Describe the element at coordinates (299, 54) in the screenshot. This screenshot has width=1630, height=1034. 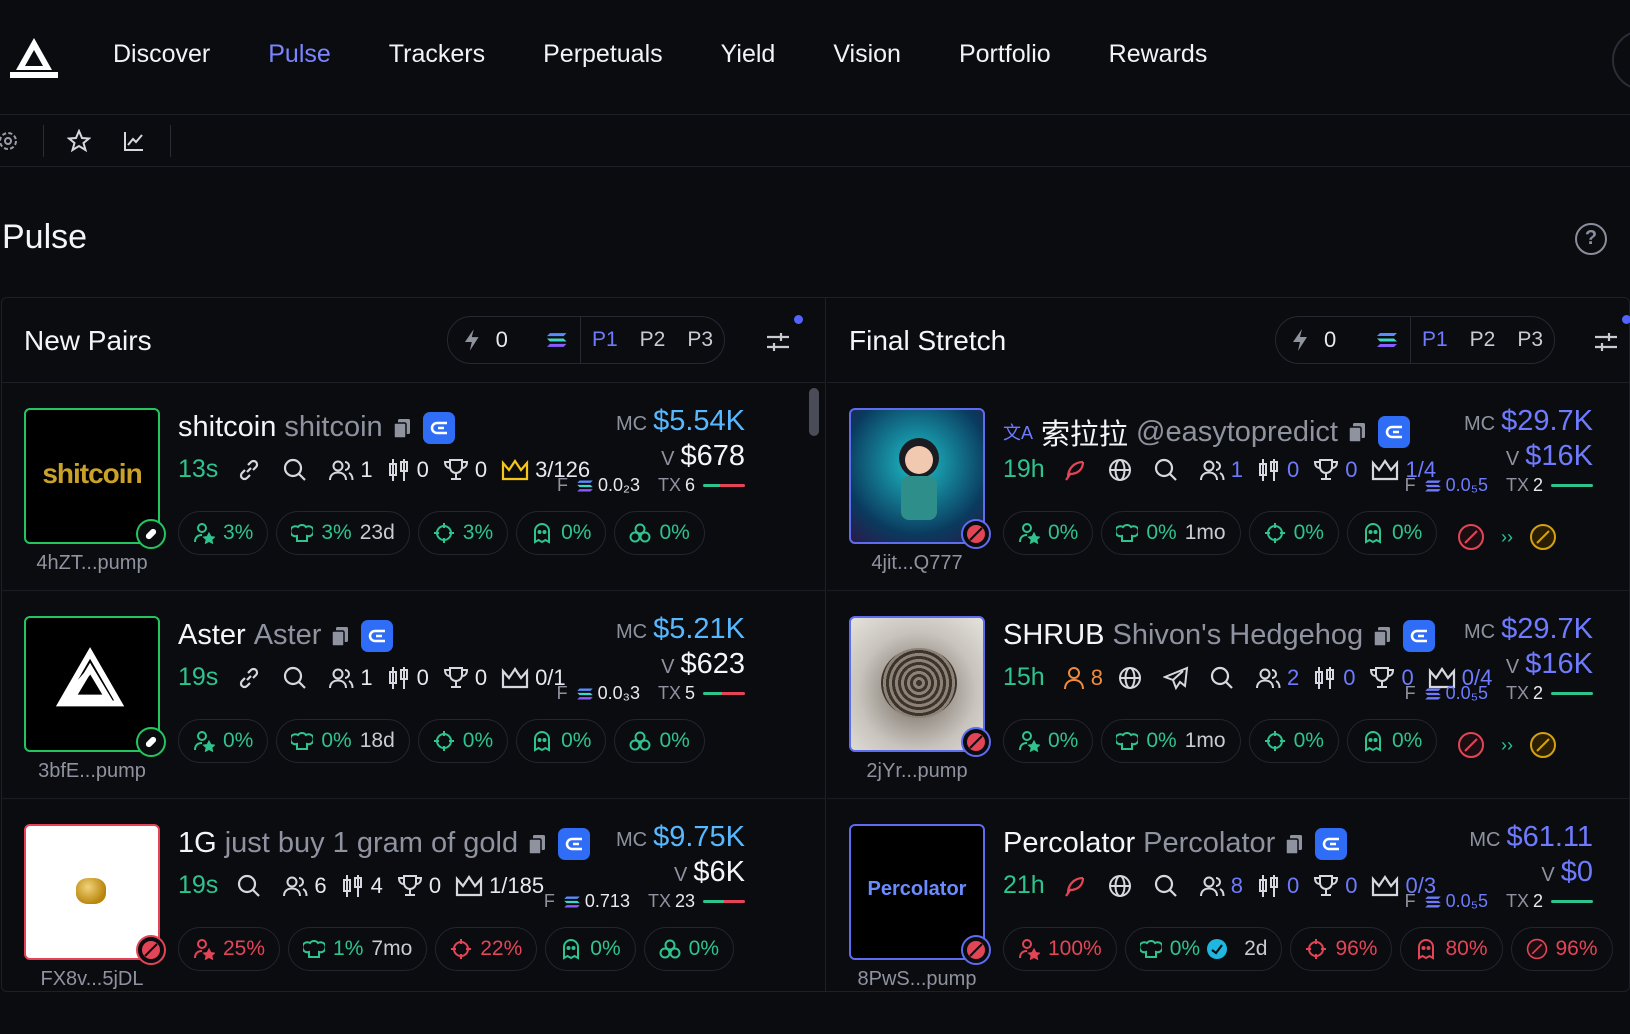
I see `nav-pulse: Pulse` at that location.